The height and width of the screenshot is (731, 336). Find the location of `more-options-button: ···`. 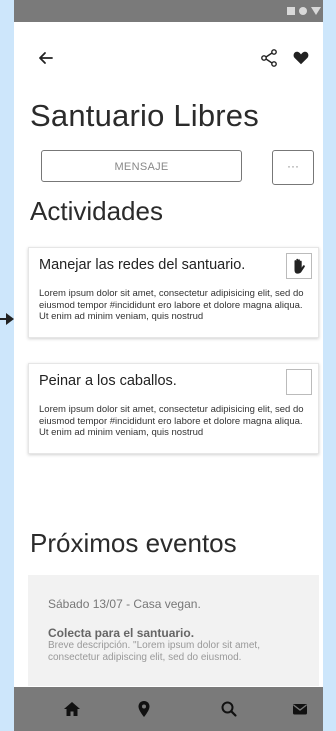

more-options-button: ··· is located at coordinates (293, 167).